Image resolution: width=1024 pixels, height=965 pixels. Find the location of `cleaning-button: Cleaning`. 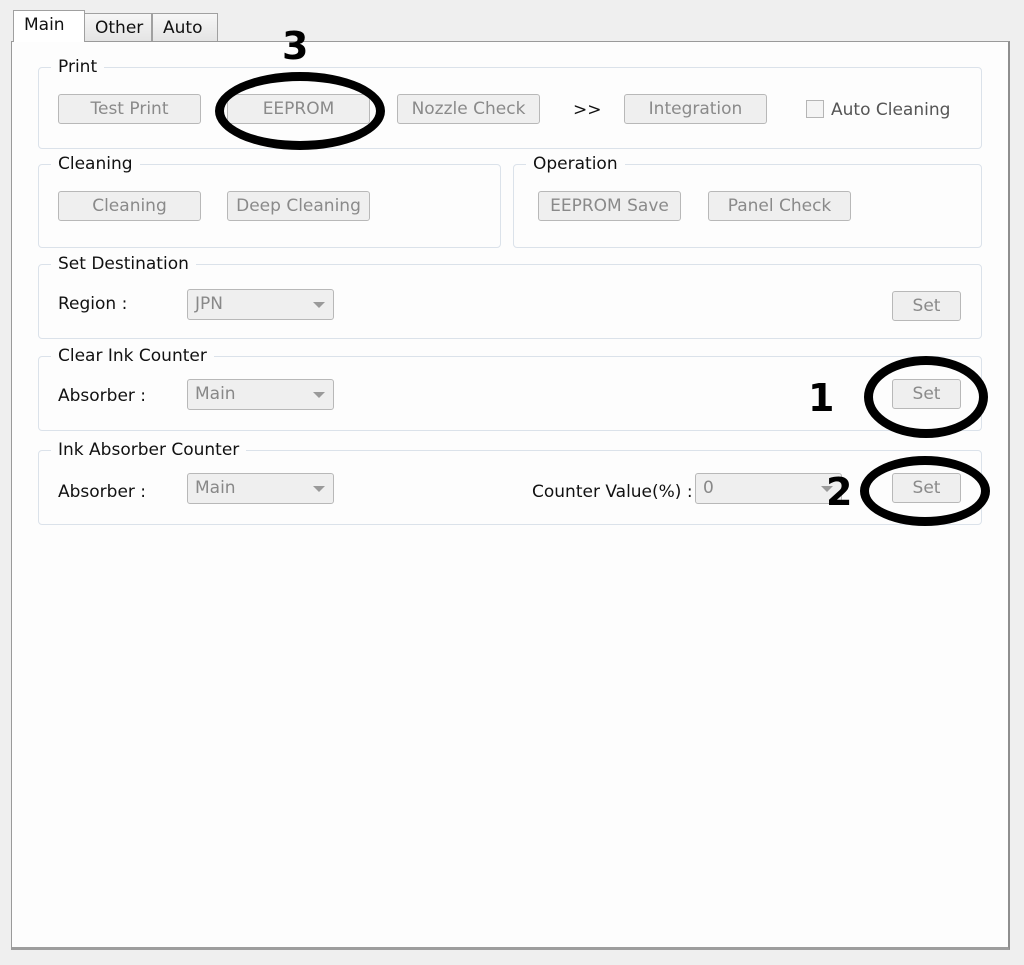

cleaning-button: Cleaning is located at coordinates (129, 206).